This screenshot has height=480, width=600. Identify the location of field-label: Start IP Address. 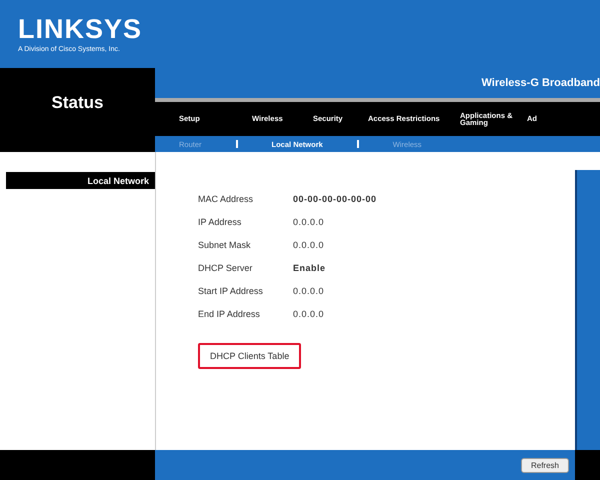
(231, 291).